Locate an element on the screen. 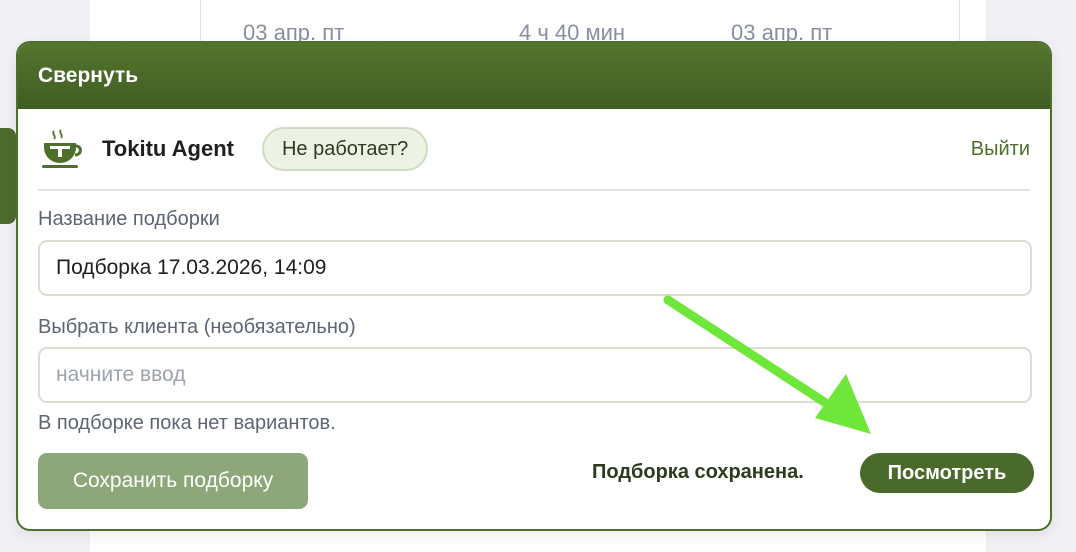  collapse-label: Свернуть is located at coordinates (88, 75).